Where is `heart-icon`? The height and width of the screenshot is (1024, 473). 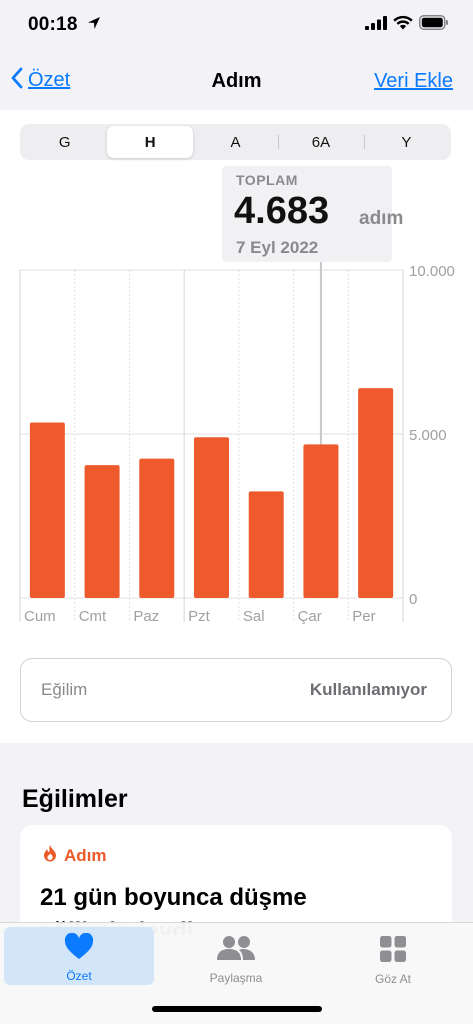
heart-icon is located at coordinates (79, 948).